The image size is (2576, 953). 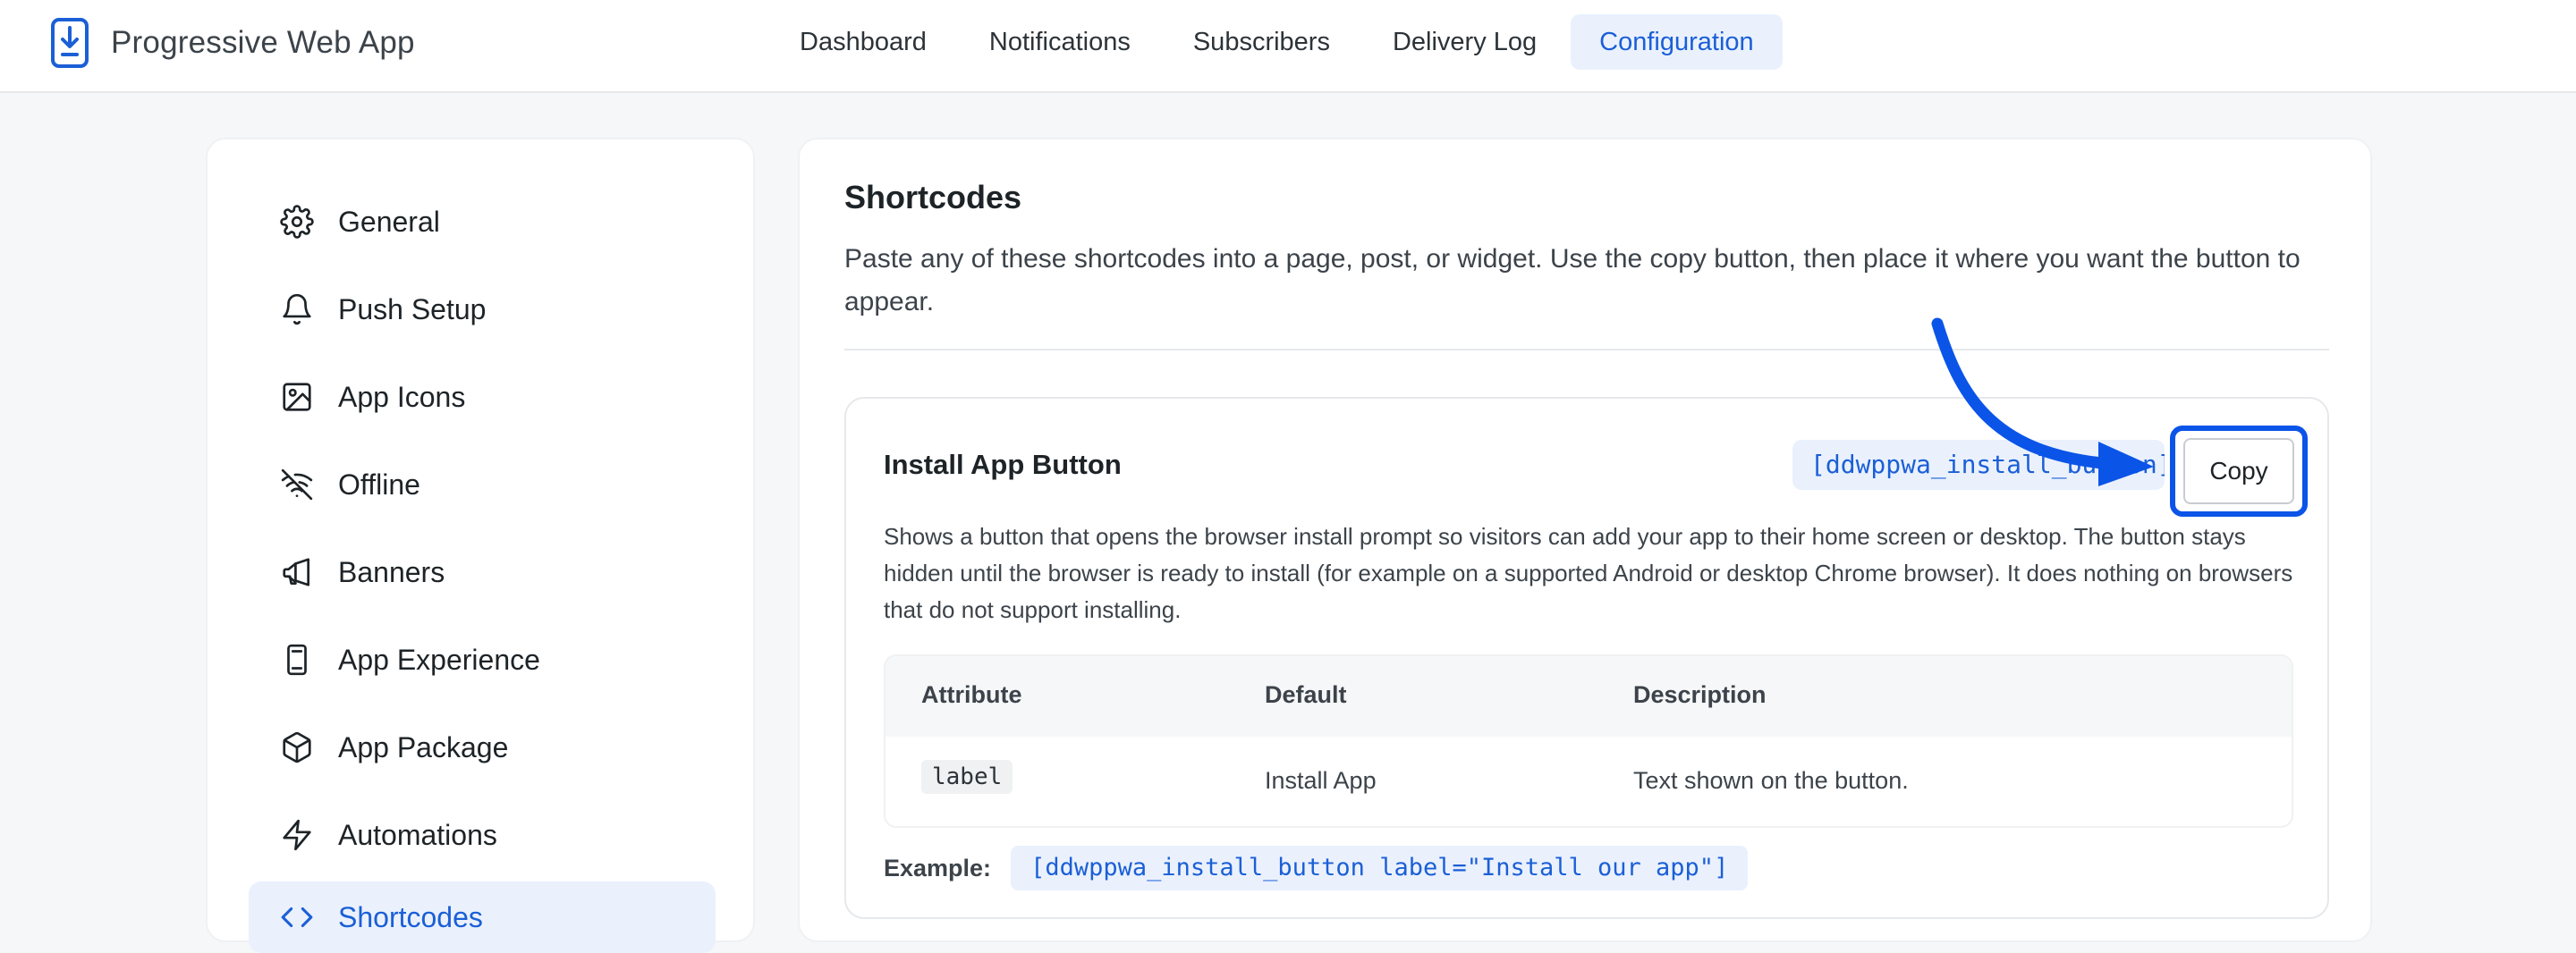 I want to click on brand: Progressive Web App, so click(x=232, y=43).